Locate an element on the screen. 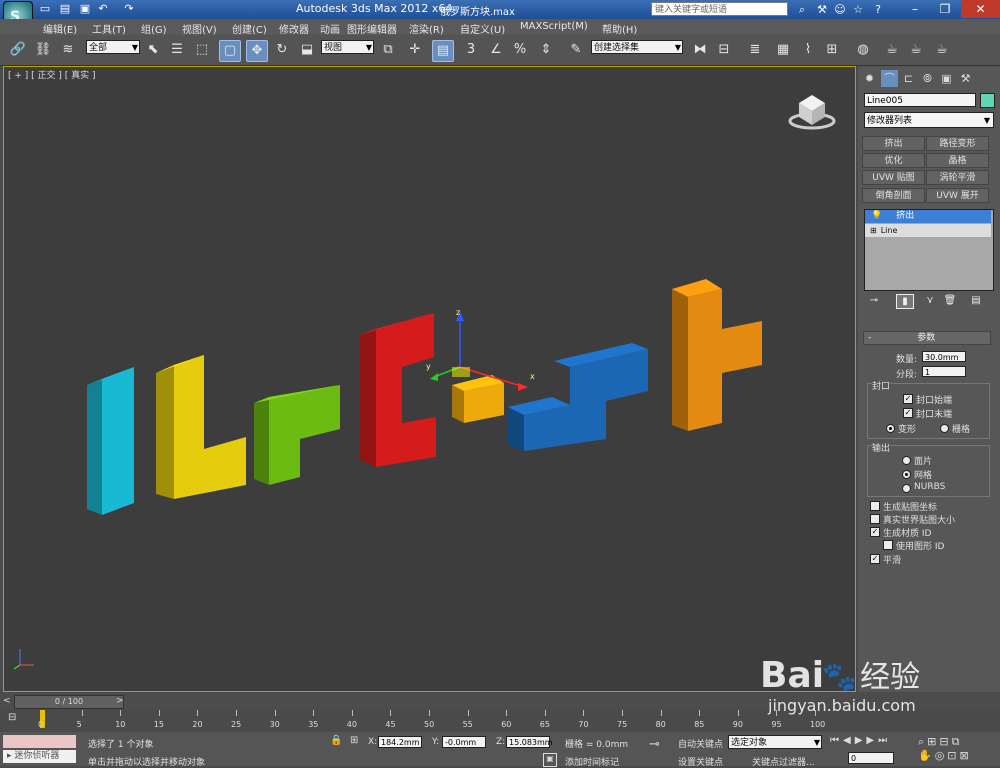 This screenshot has height=768, width=1000. create-tab-icon: ✹ is located at coordinates (869, 78).